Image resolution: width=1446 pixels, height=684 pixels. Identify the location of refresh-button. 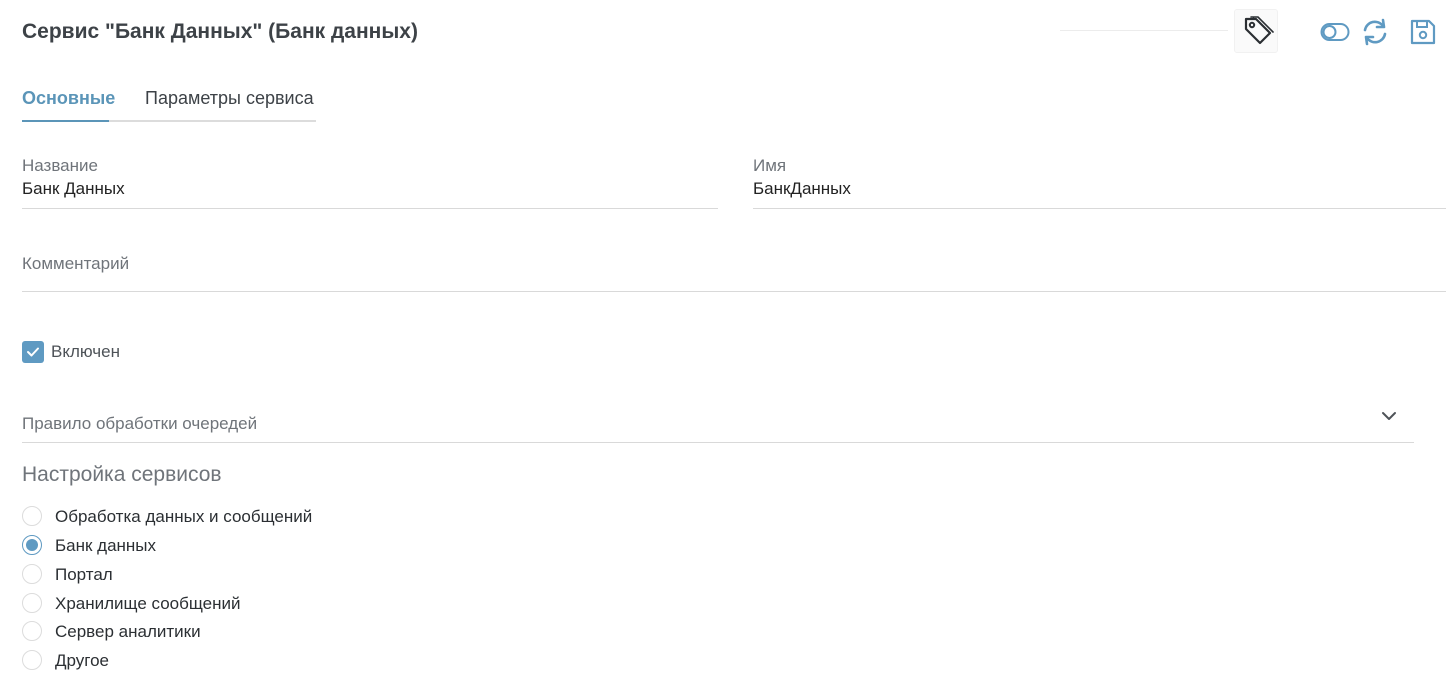
(1375, 32).